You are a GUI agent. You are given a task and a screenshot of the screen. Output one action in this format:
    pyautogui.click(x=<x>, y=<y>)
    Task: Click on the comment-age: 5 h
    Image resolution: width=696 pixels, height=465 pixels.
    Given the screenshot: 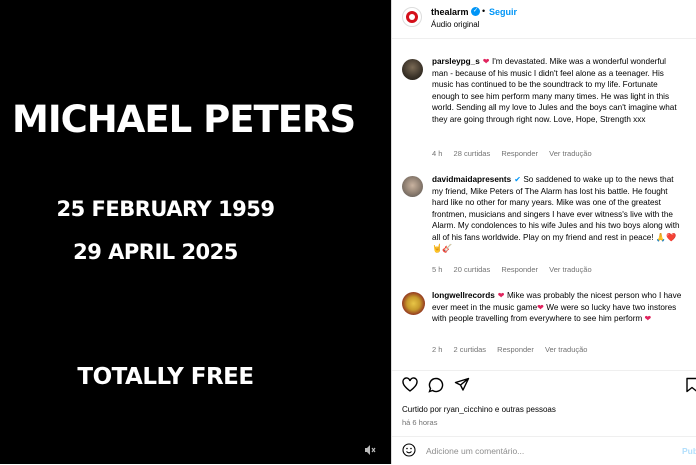 What is the action you would take?
    pyautogui.click(x=437, y=269)
    